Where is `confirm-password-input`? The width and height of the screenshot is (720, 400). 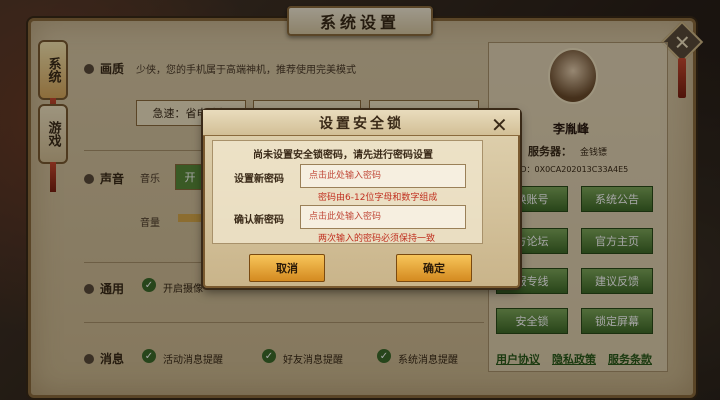
confirm-password-input is located at coordinates (383, 217).